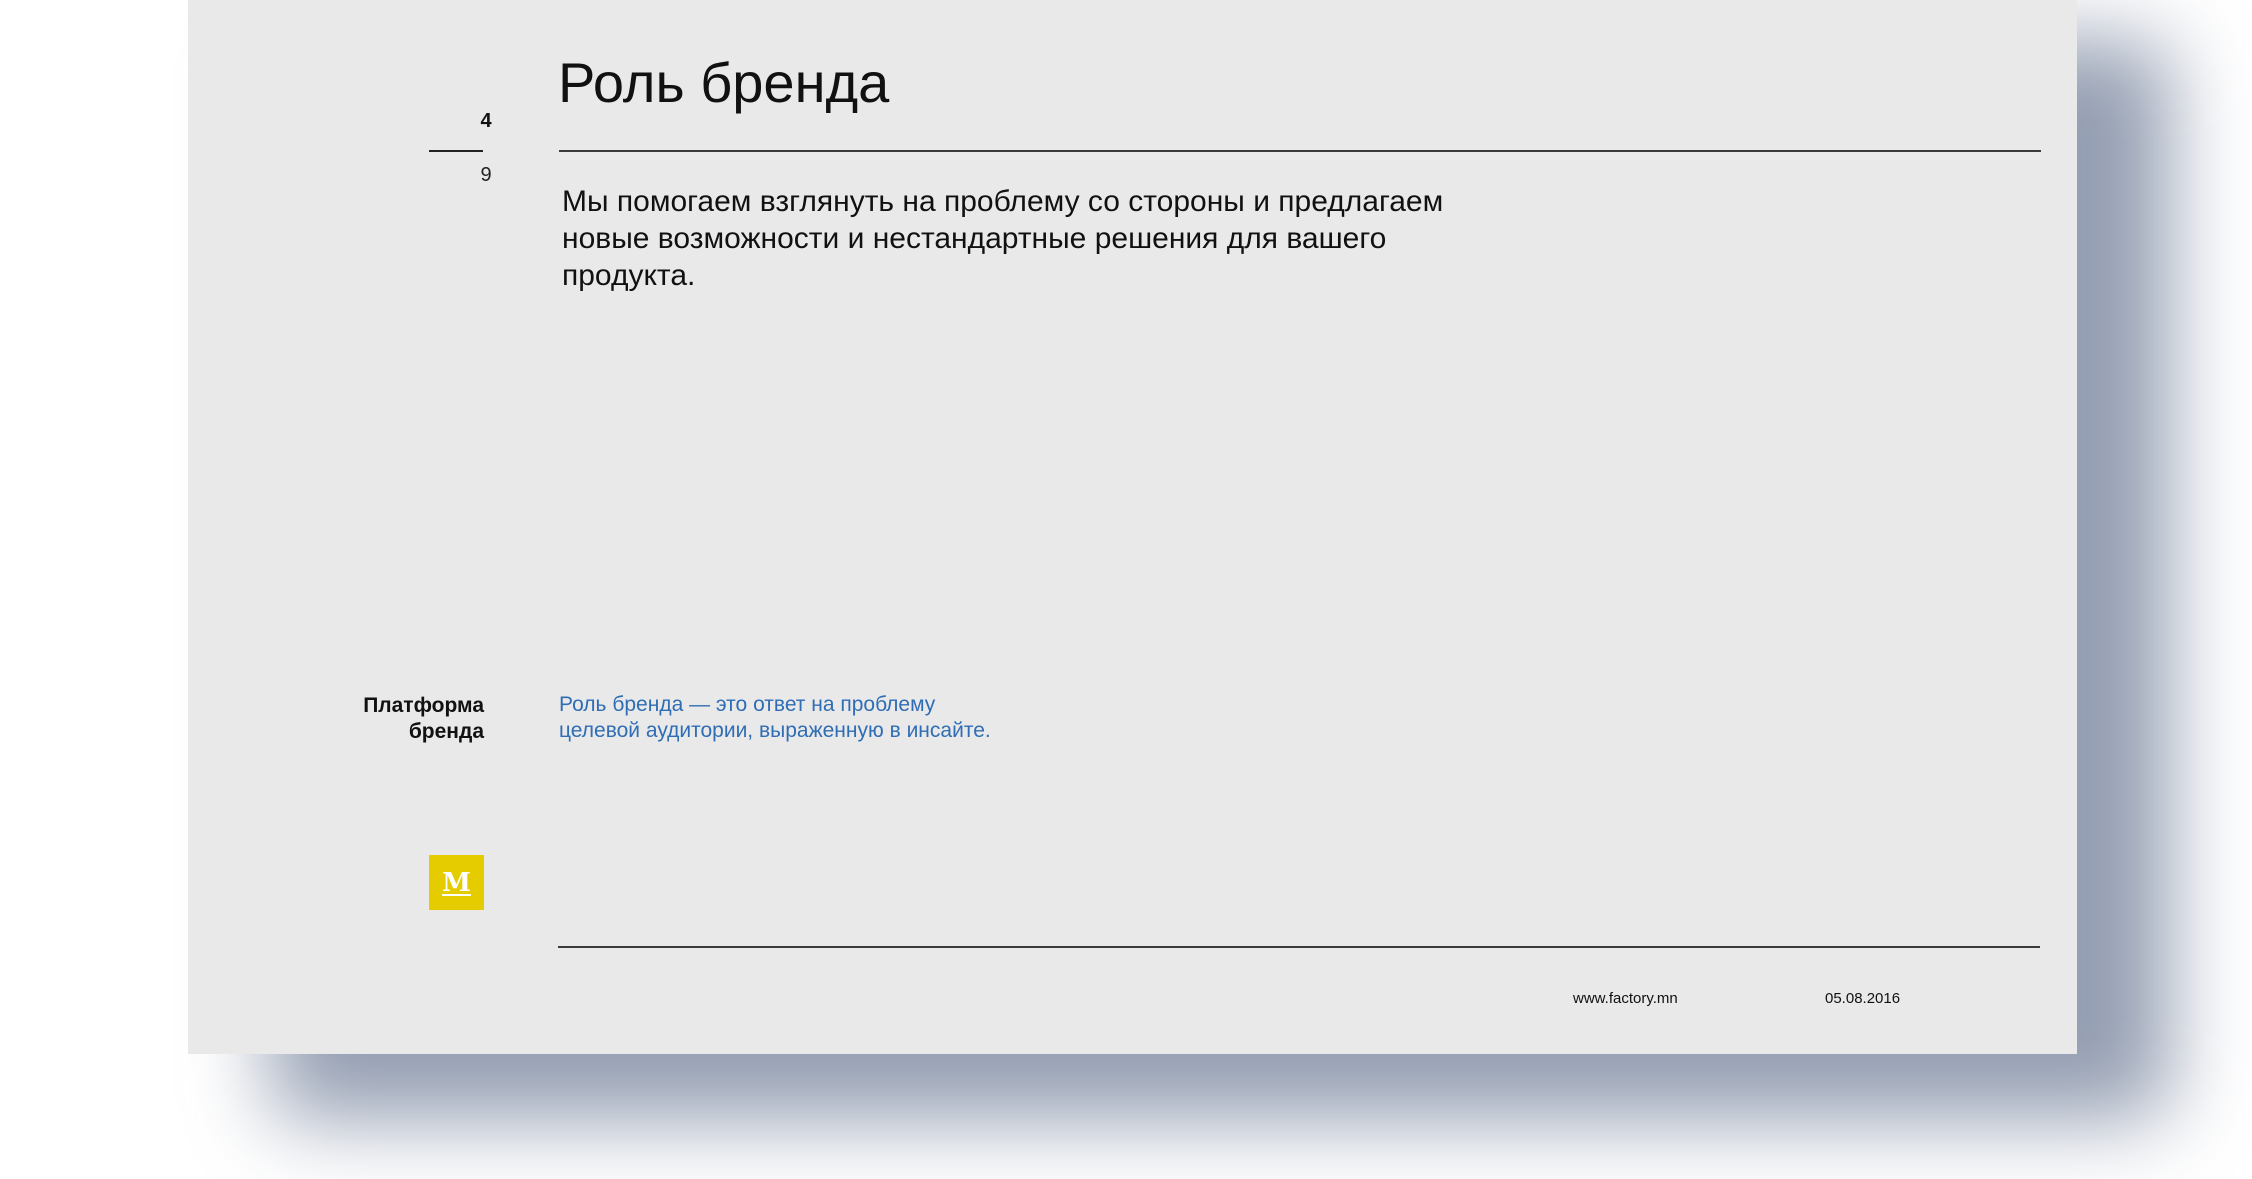 The image size is (2252, 1179). I want to click on section-label: Платформа бренда, so click(386, 719).